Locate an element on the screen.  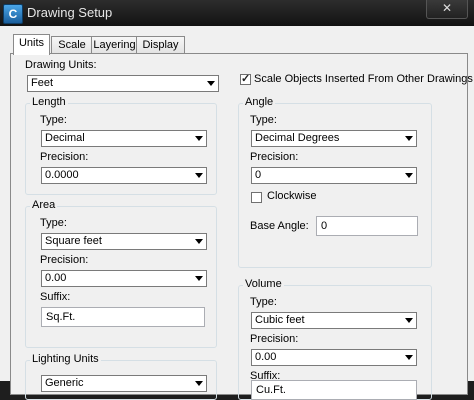
volume-type-label: Type: is located at coordinates (263, 302).